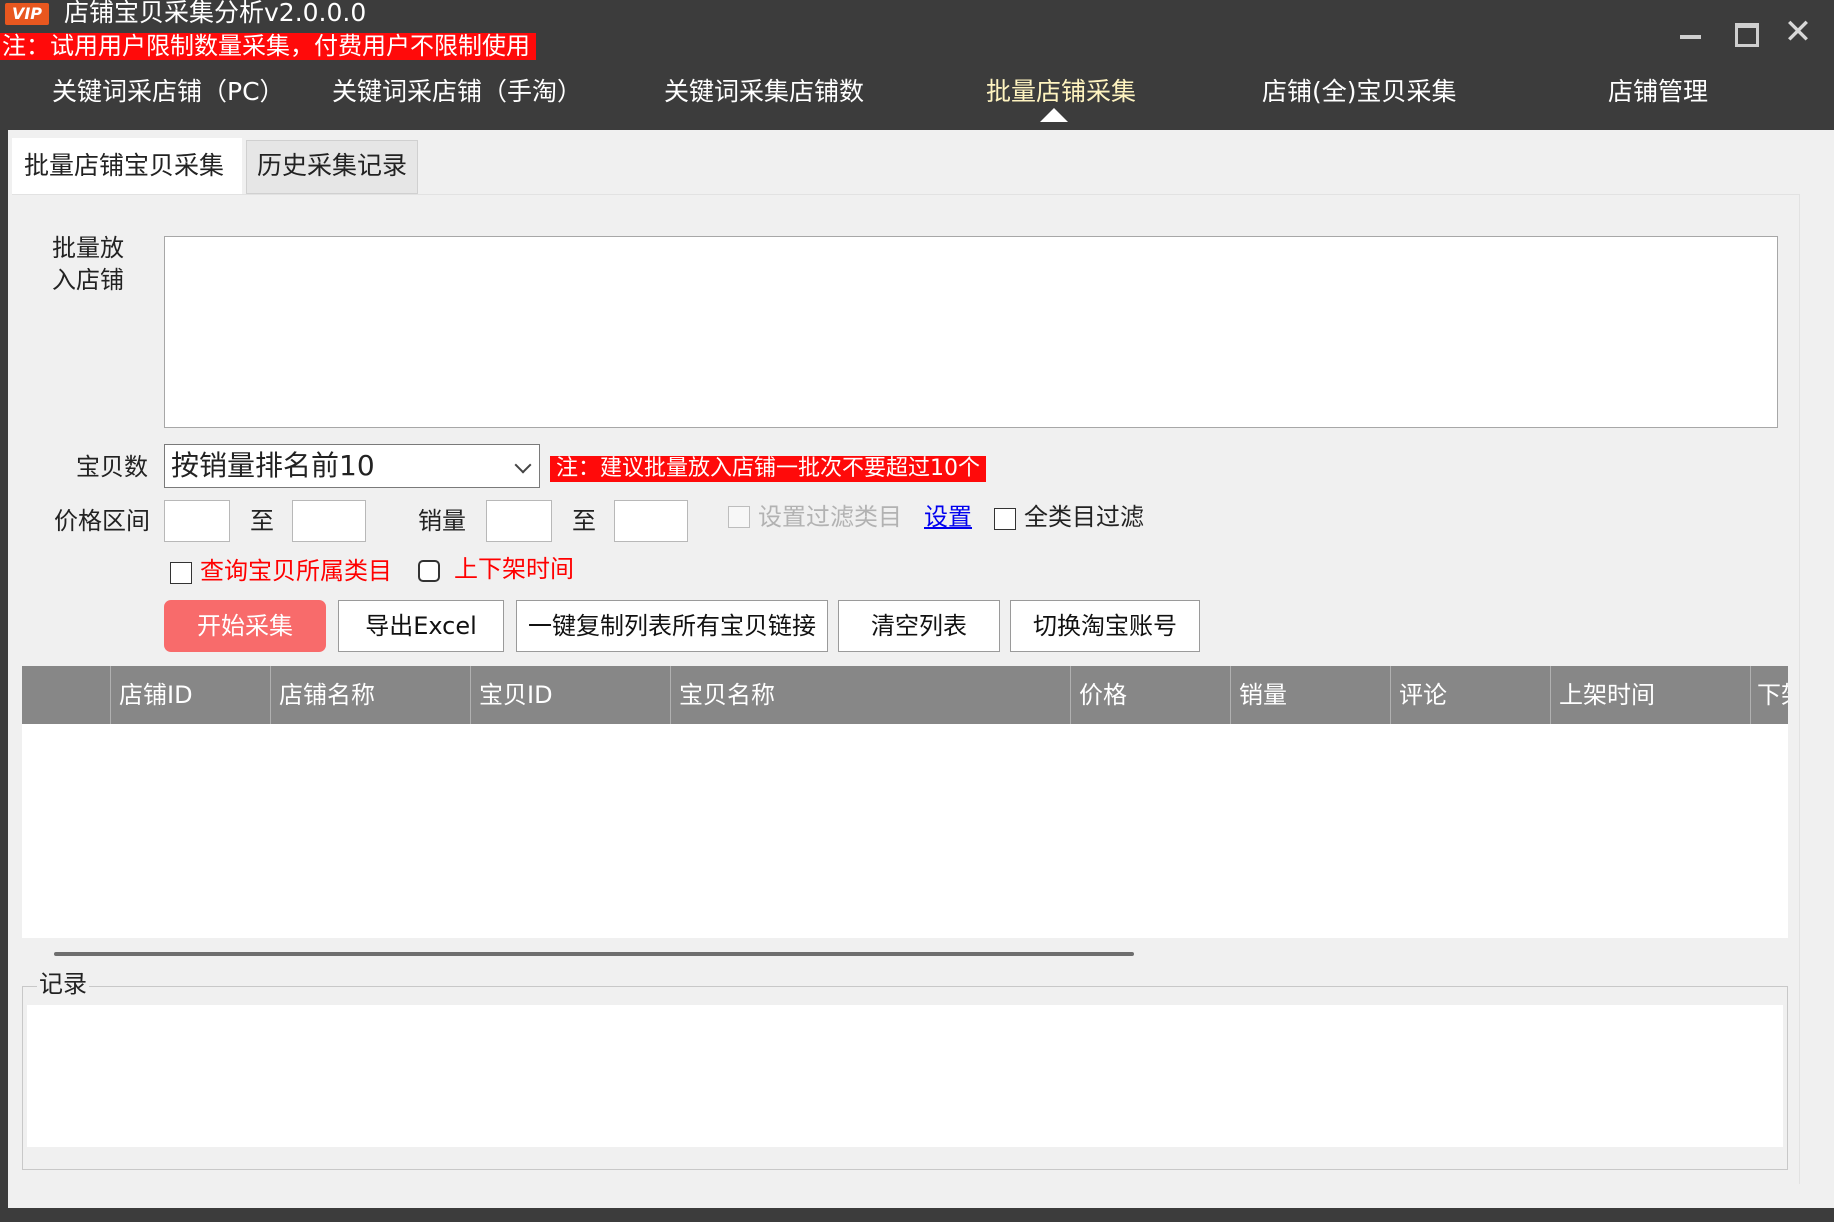 This screenshot has width=1844, height=1222. I want to click on all-category-filter-checkbox, so click(1005, 519).